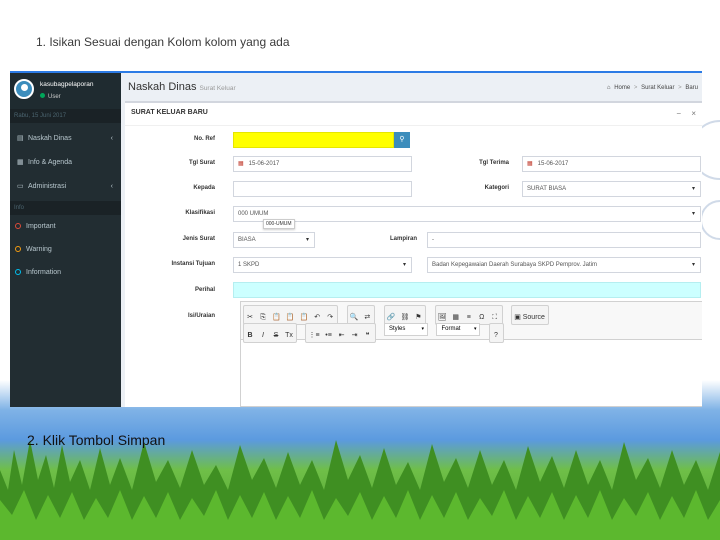 The width and height of the screenshot is (720, 540). I want to click on sidebar-item-administrasi: ▭ Administrasi ‹, so click(65, 187).